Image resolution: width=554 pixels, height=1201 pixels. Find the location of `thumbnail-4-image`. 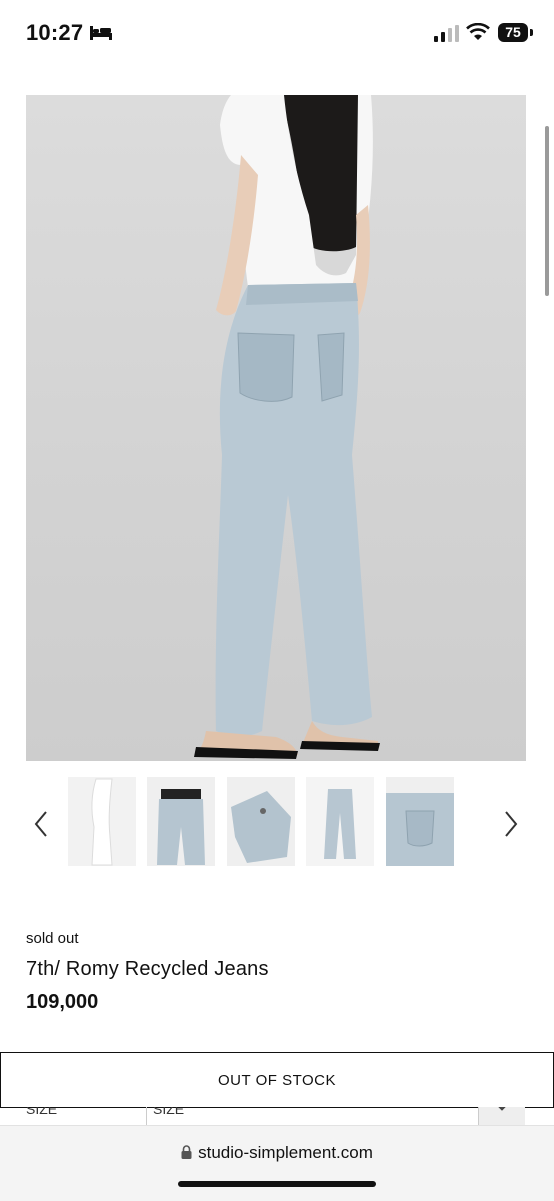

thumbnail-4-image is located at coordinates (340, 821).